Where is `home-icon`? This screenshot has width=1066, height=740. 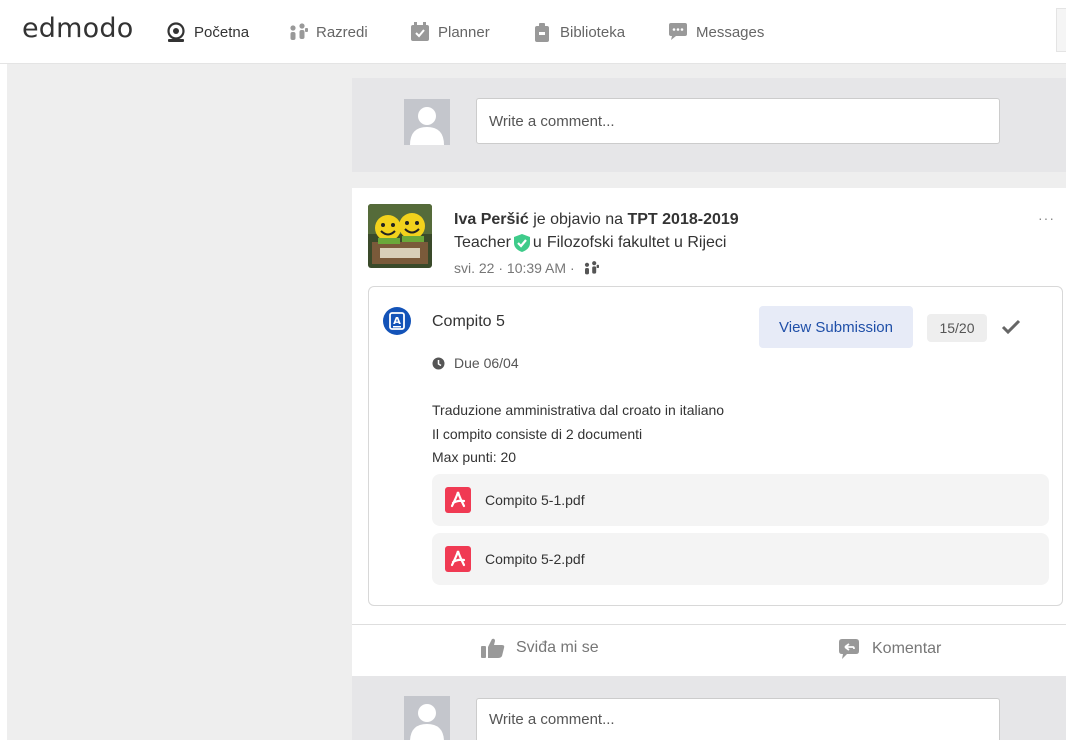 home-icon is located at coordinates (176, 32).